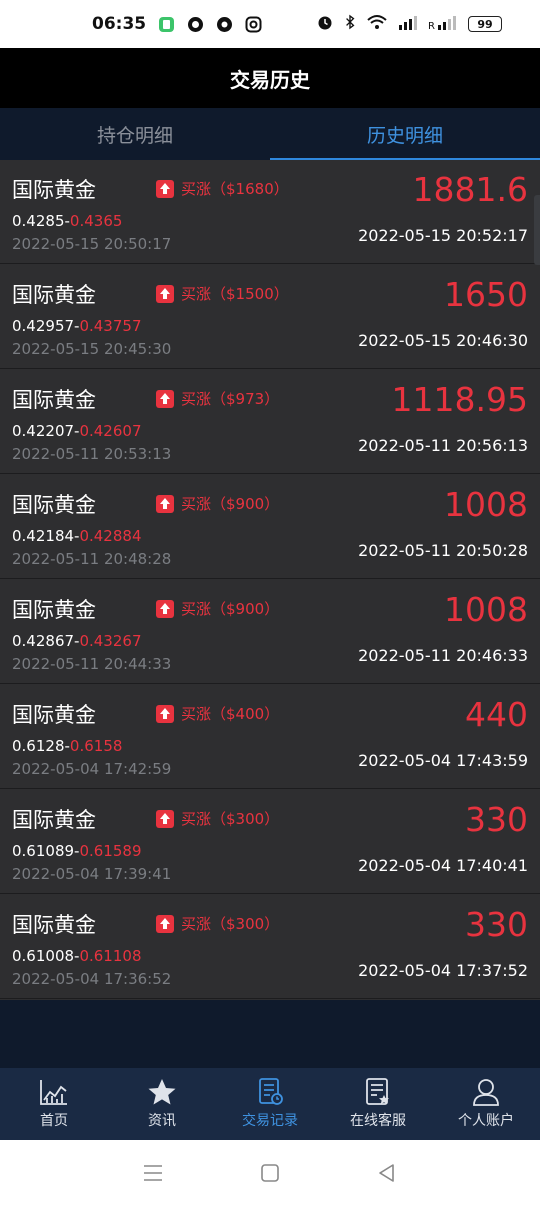 The height and width of the screenshot is (1206, 540). I want to click on nav-personal-account-label: 个人账户, so click(486, 1121).